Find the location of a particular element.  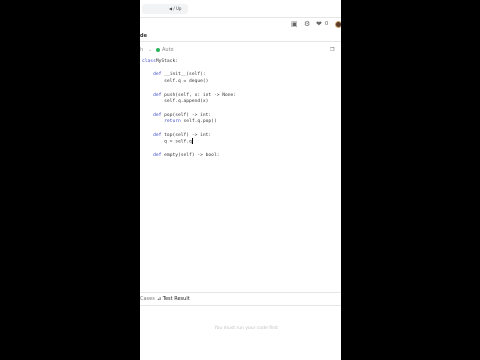

tab-testcase: Cases is located at coordinates (147, 299).